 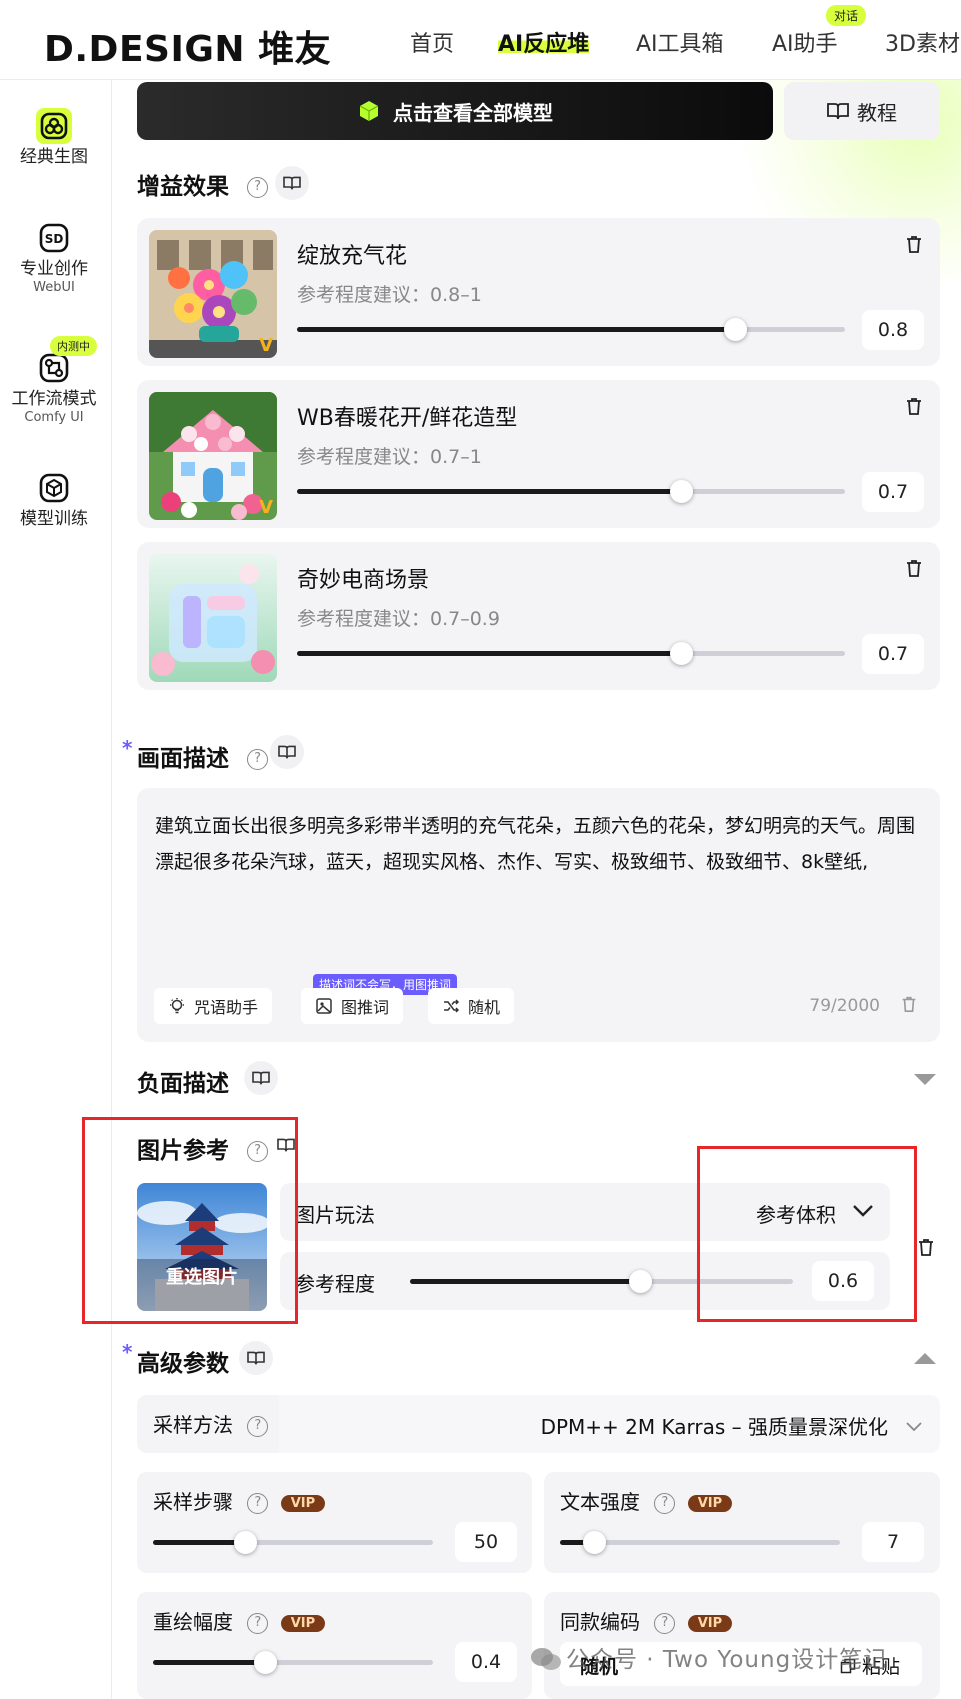 What do you see at coordinates (334, 1645) in the screenshot?
I see `param-card-redraw: 重绘幅度 ? VIP 0.4` at bounding box center [334, 1645].